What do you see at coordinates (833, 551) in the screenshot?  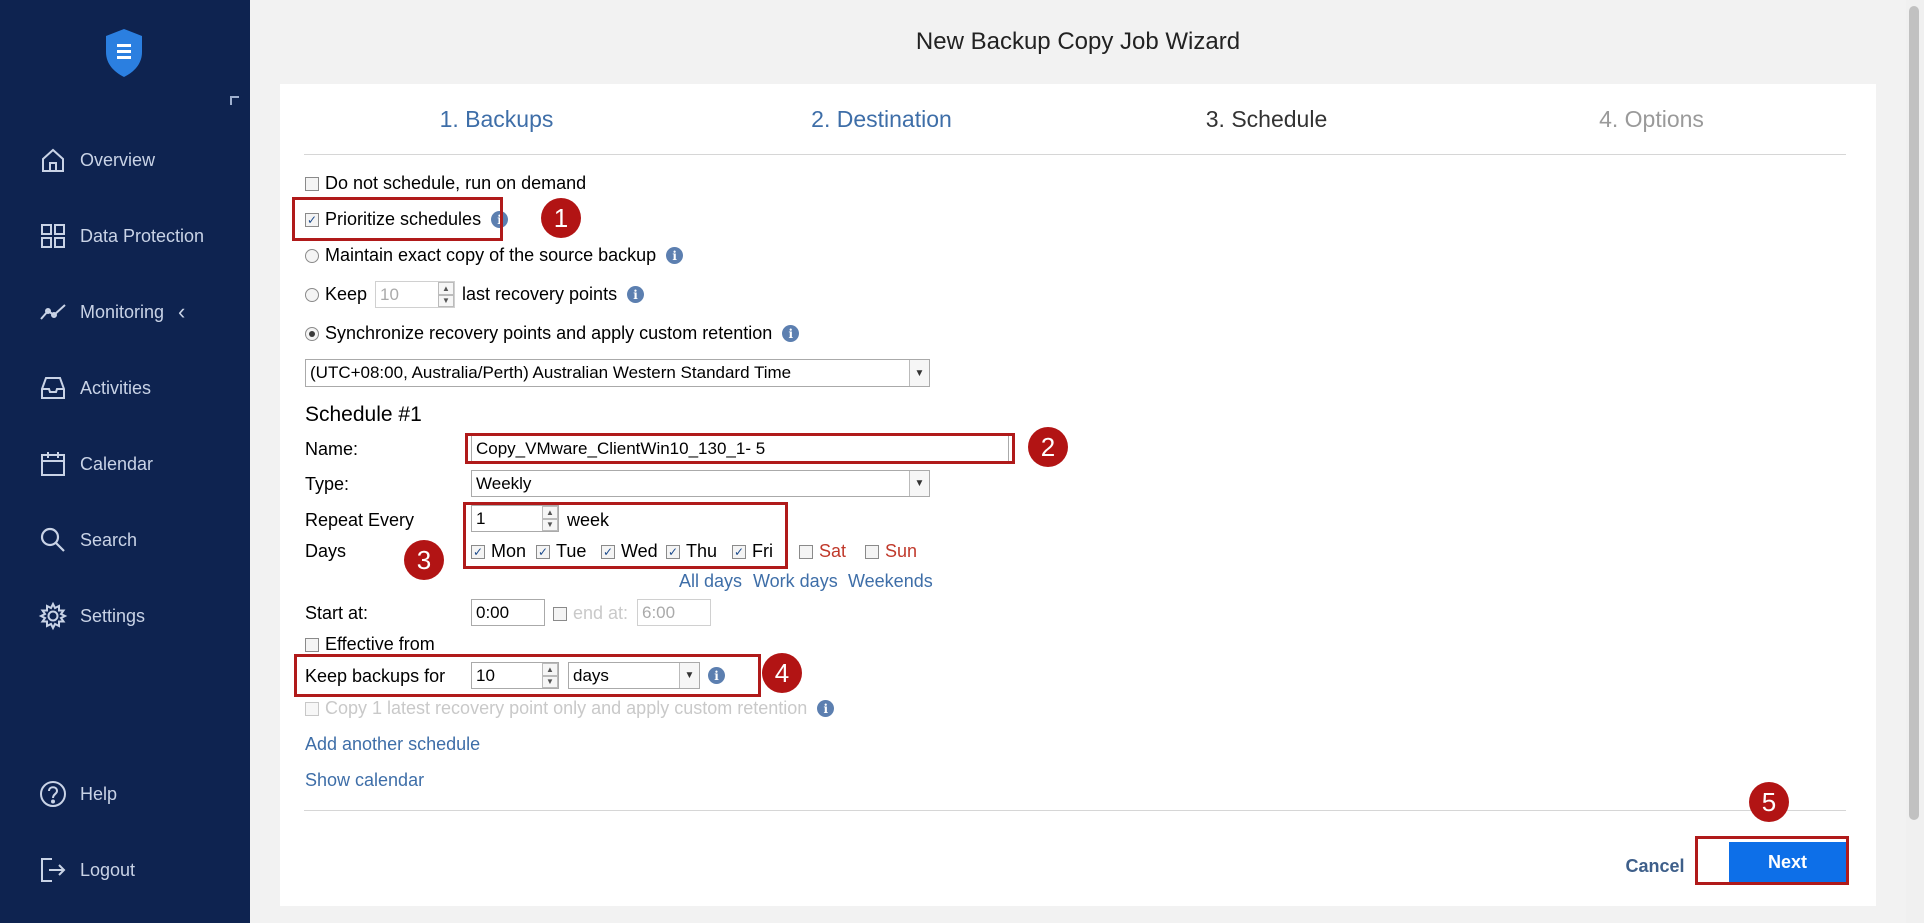 I see `day-label: Sat` at bounding box center [833, 551].